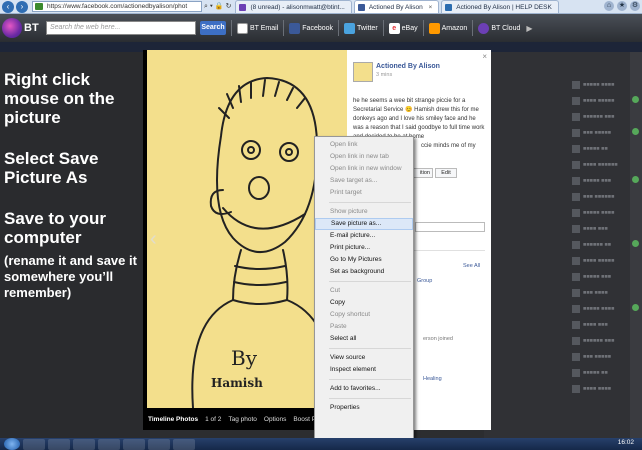 This screenshot has height=450, width=642. What do you see at coordinates (591, 356) in the screenshot?
I see `chat-contact: ■■■ ■■■■■` at bounding box center [591, 356].